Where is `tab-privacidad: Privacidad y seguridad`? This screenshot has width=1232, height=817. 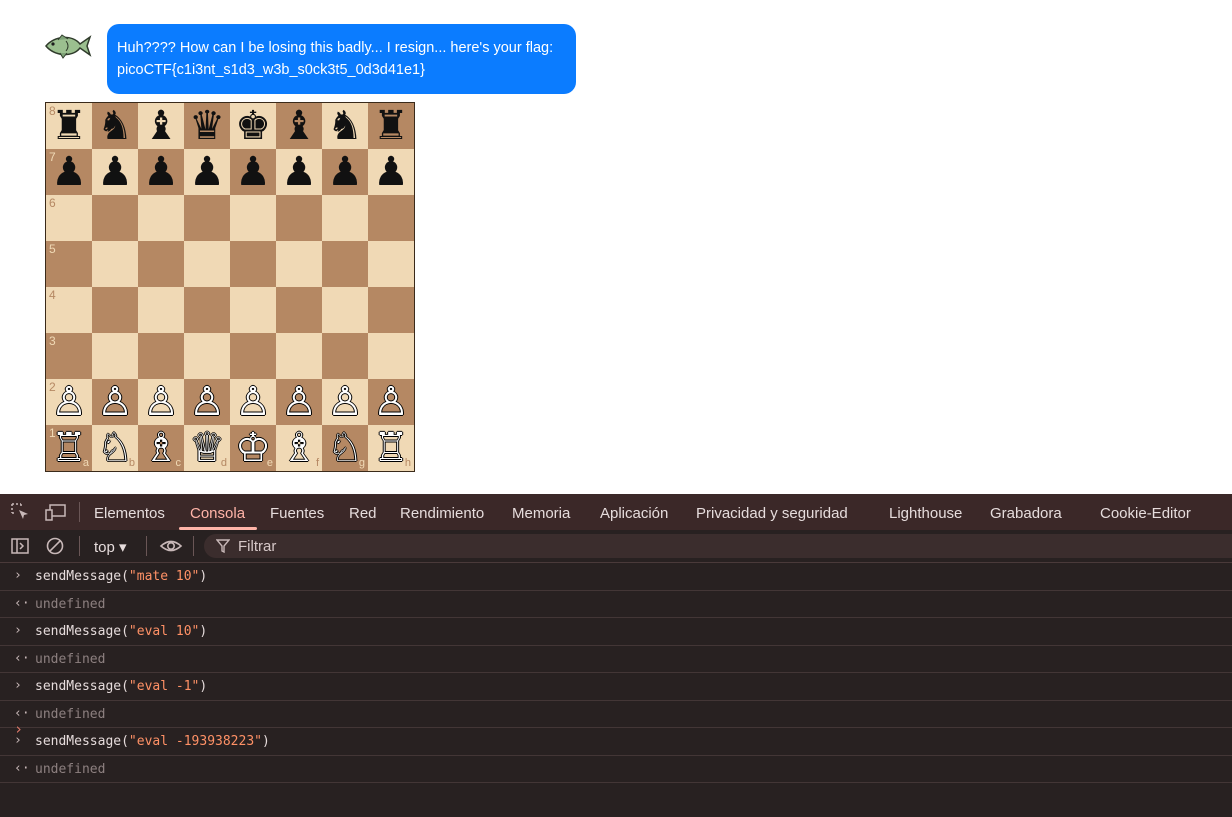
tab-privacidad: Privacidad y seguridad is located at coordinates (772, 512).